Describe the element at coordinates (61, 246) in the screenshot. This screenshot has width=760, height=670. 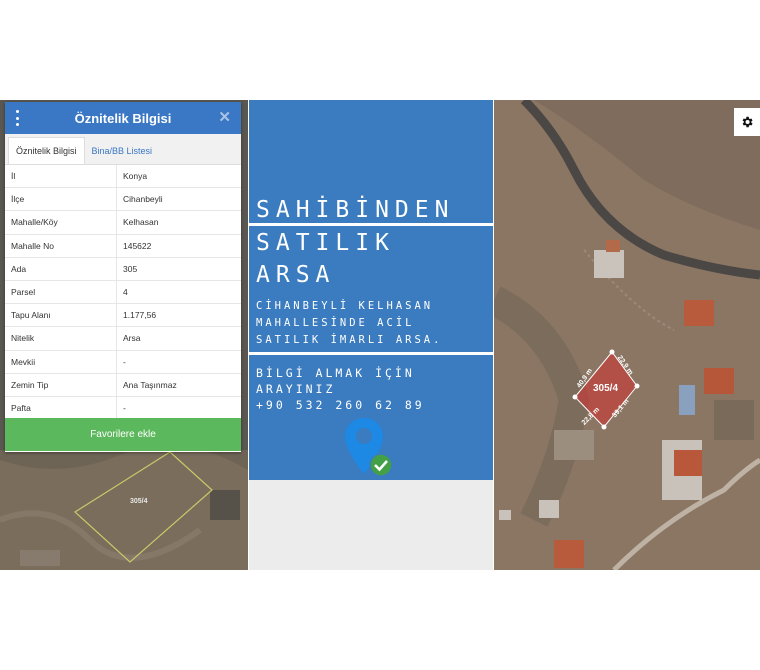
I see `attribute-key: Mahalle No` at that location.